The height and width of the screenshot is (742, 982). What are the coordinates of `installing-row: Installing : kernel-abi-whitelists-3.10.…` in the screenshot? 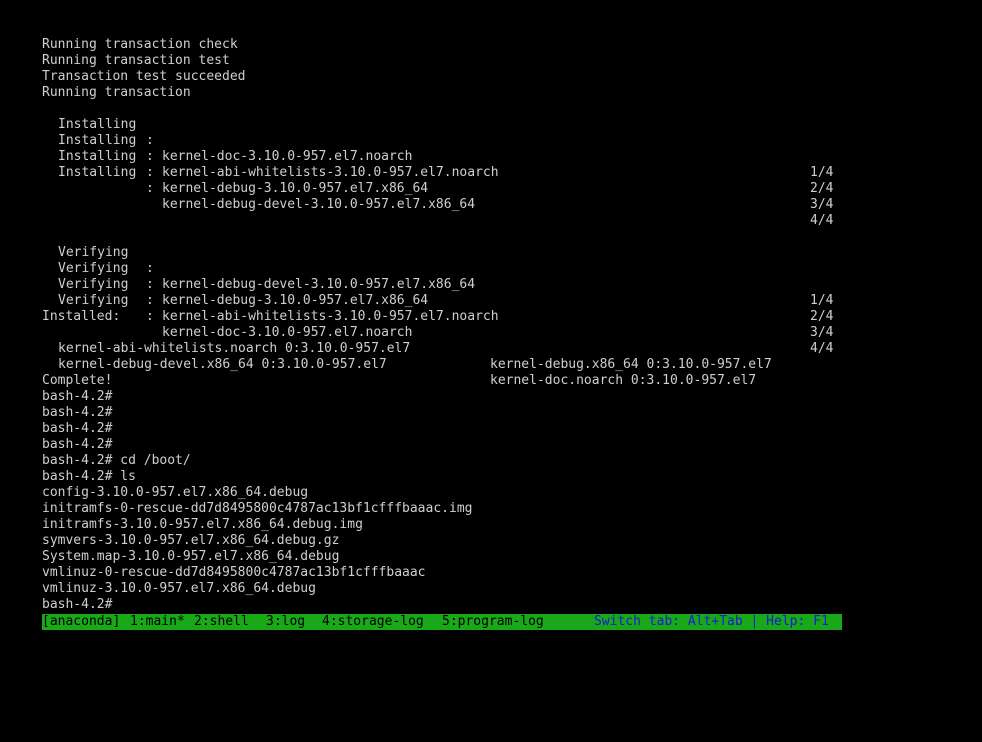 It's located at (492, 156).